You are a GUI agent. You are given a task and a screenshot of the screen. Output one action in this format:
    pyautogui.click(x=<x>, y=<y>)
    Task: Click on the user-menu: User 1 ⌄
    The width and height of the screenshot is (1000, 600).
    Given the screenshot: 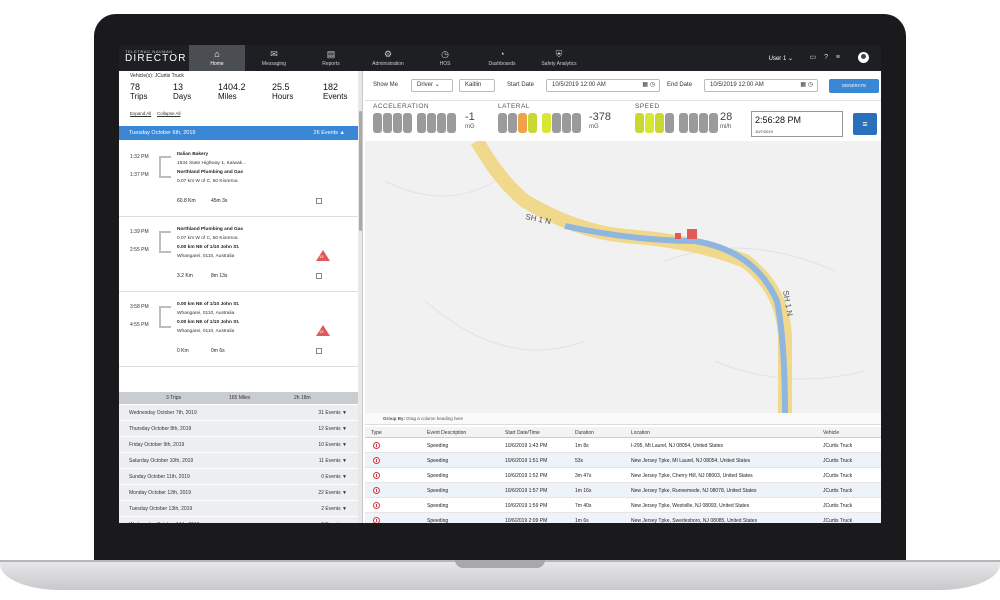 What is the action you would take?
    pyautogui.click(x=781, y=58)
    